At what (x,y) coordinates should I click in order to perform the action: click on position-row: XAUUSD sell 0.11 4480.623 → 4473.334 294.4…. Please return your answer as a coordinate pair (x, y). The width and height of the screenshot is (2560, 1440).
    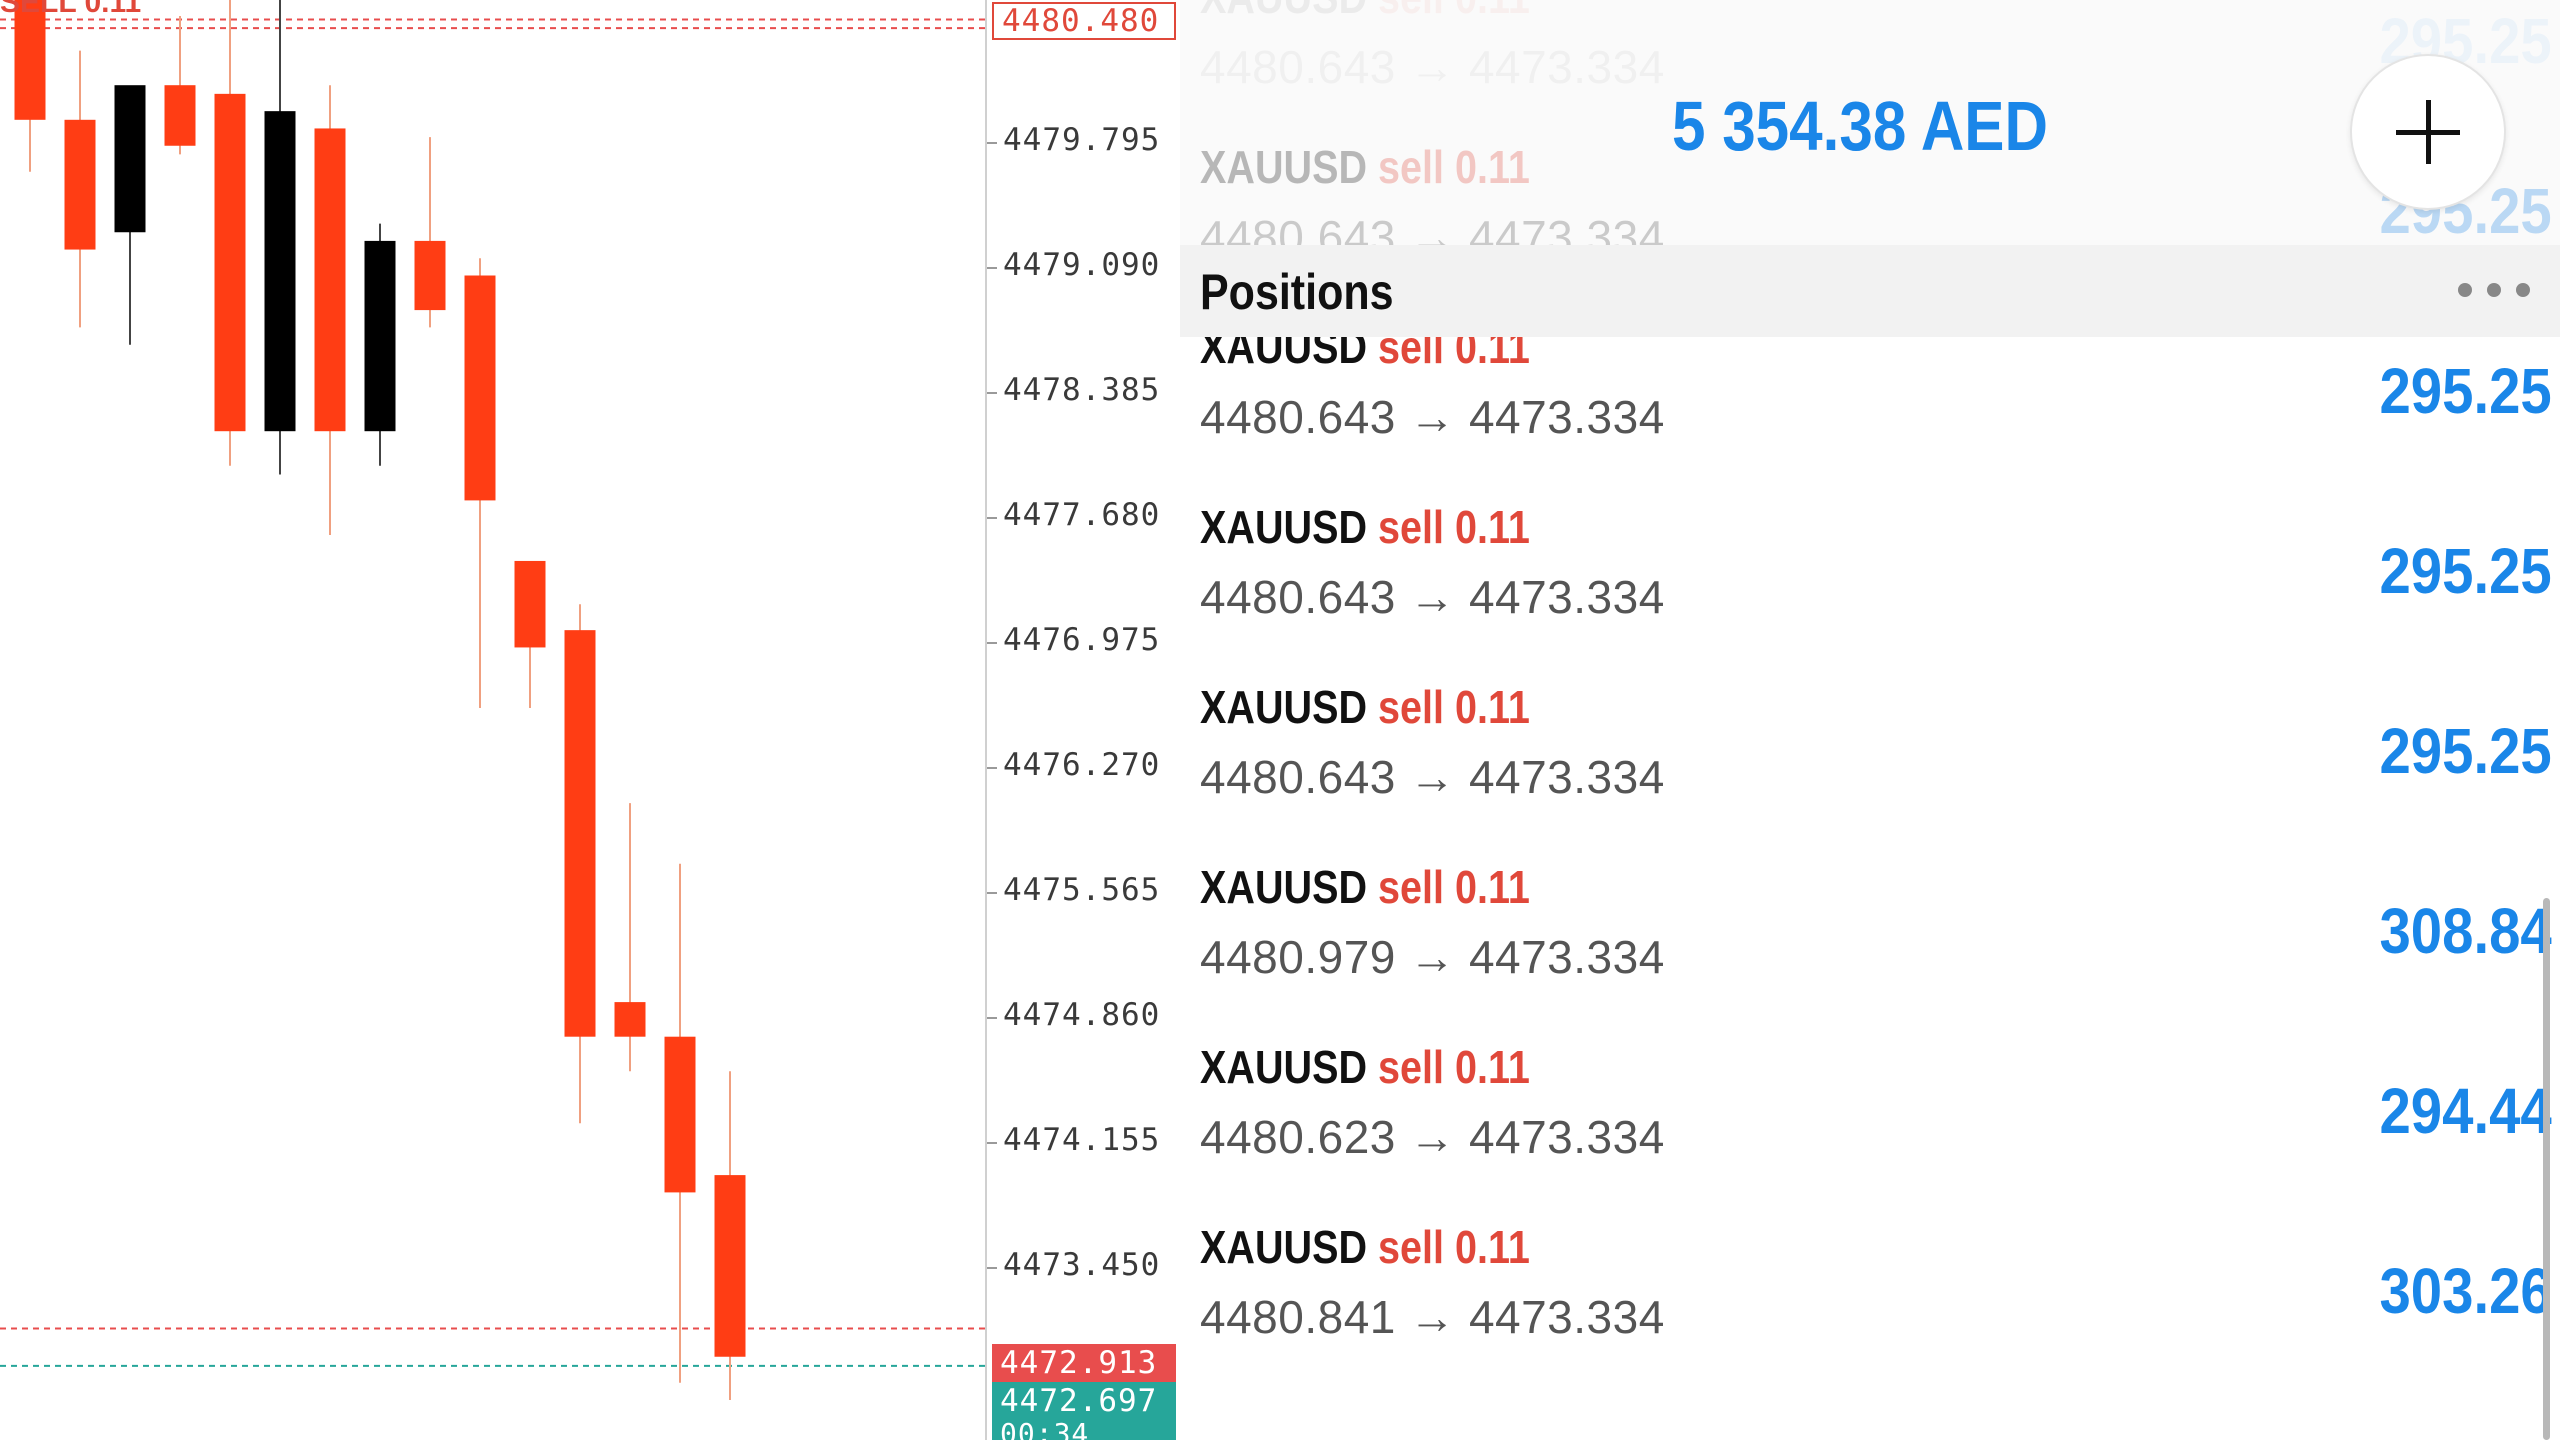
    Looking at the image, I should click on (1870, 1120).